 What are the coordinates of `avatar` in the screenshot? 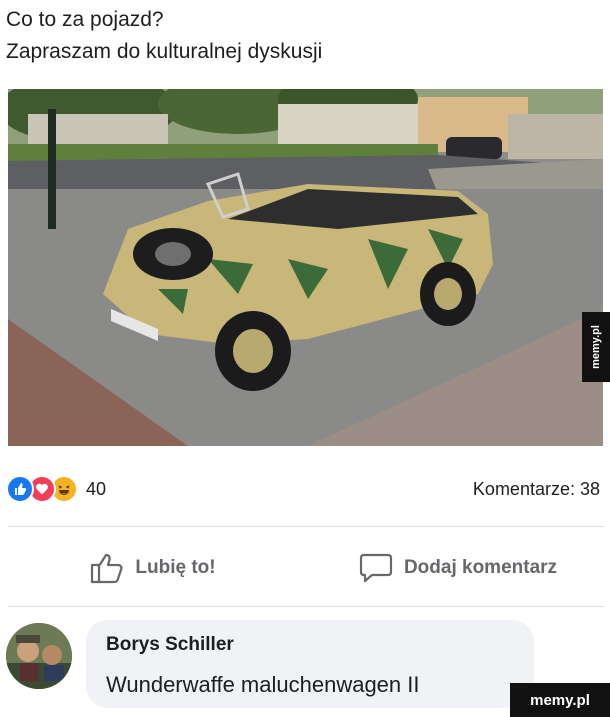 It's located at (39, 656).